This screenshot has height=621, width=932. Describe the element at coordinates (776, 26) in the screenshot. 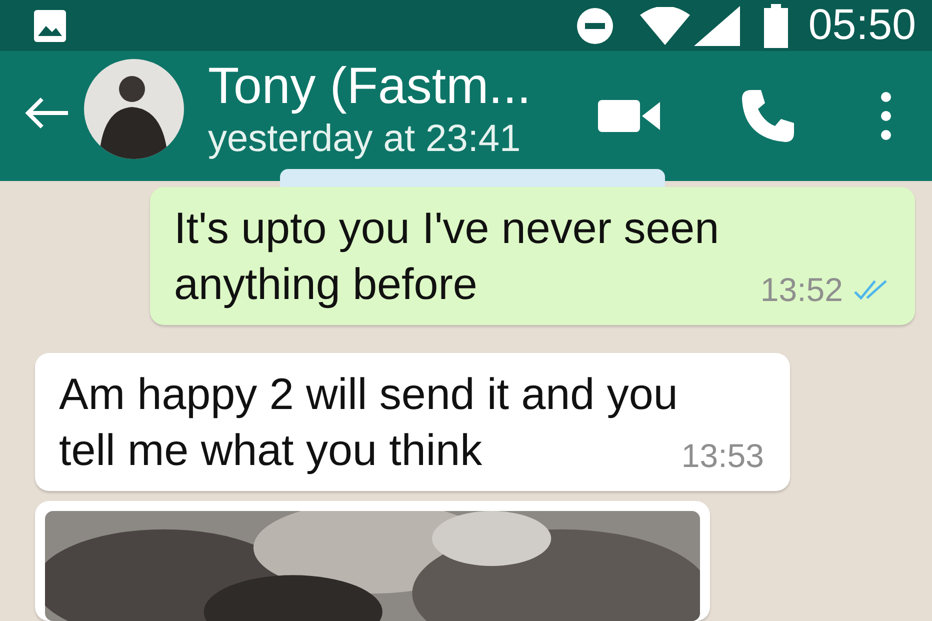

I see `battery-icon` at that location.